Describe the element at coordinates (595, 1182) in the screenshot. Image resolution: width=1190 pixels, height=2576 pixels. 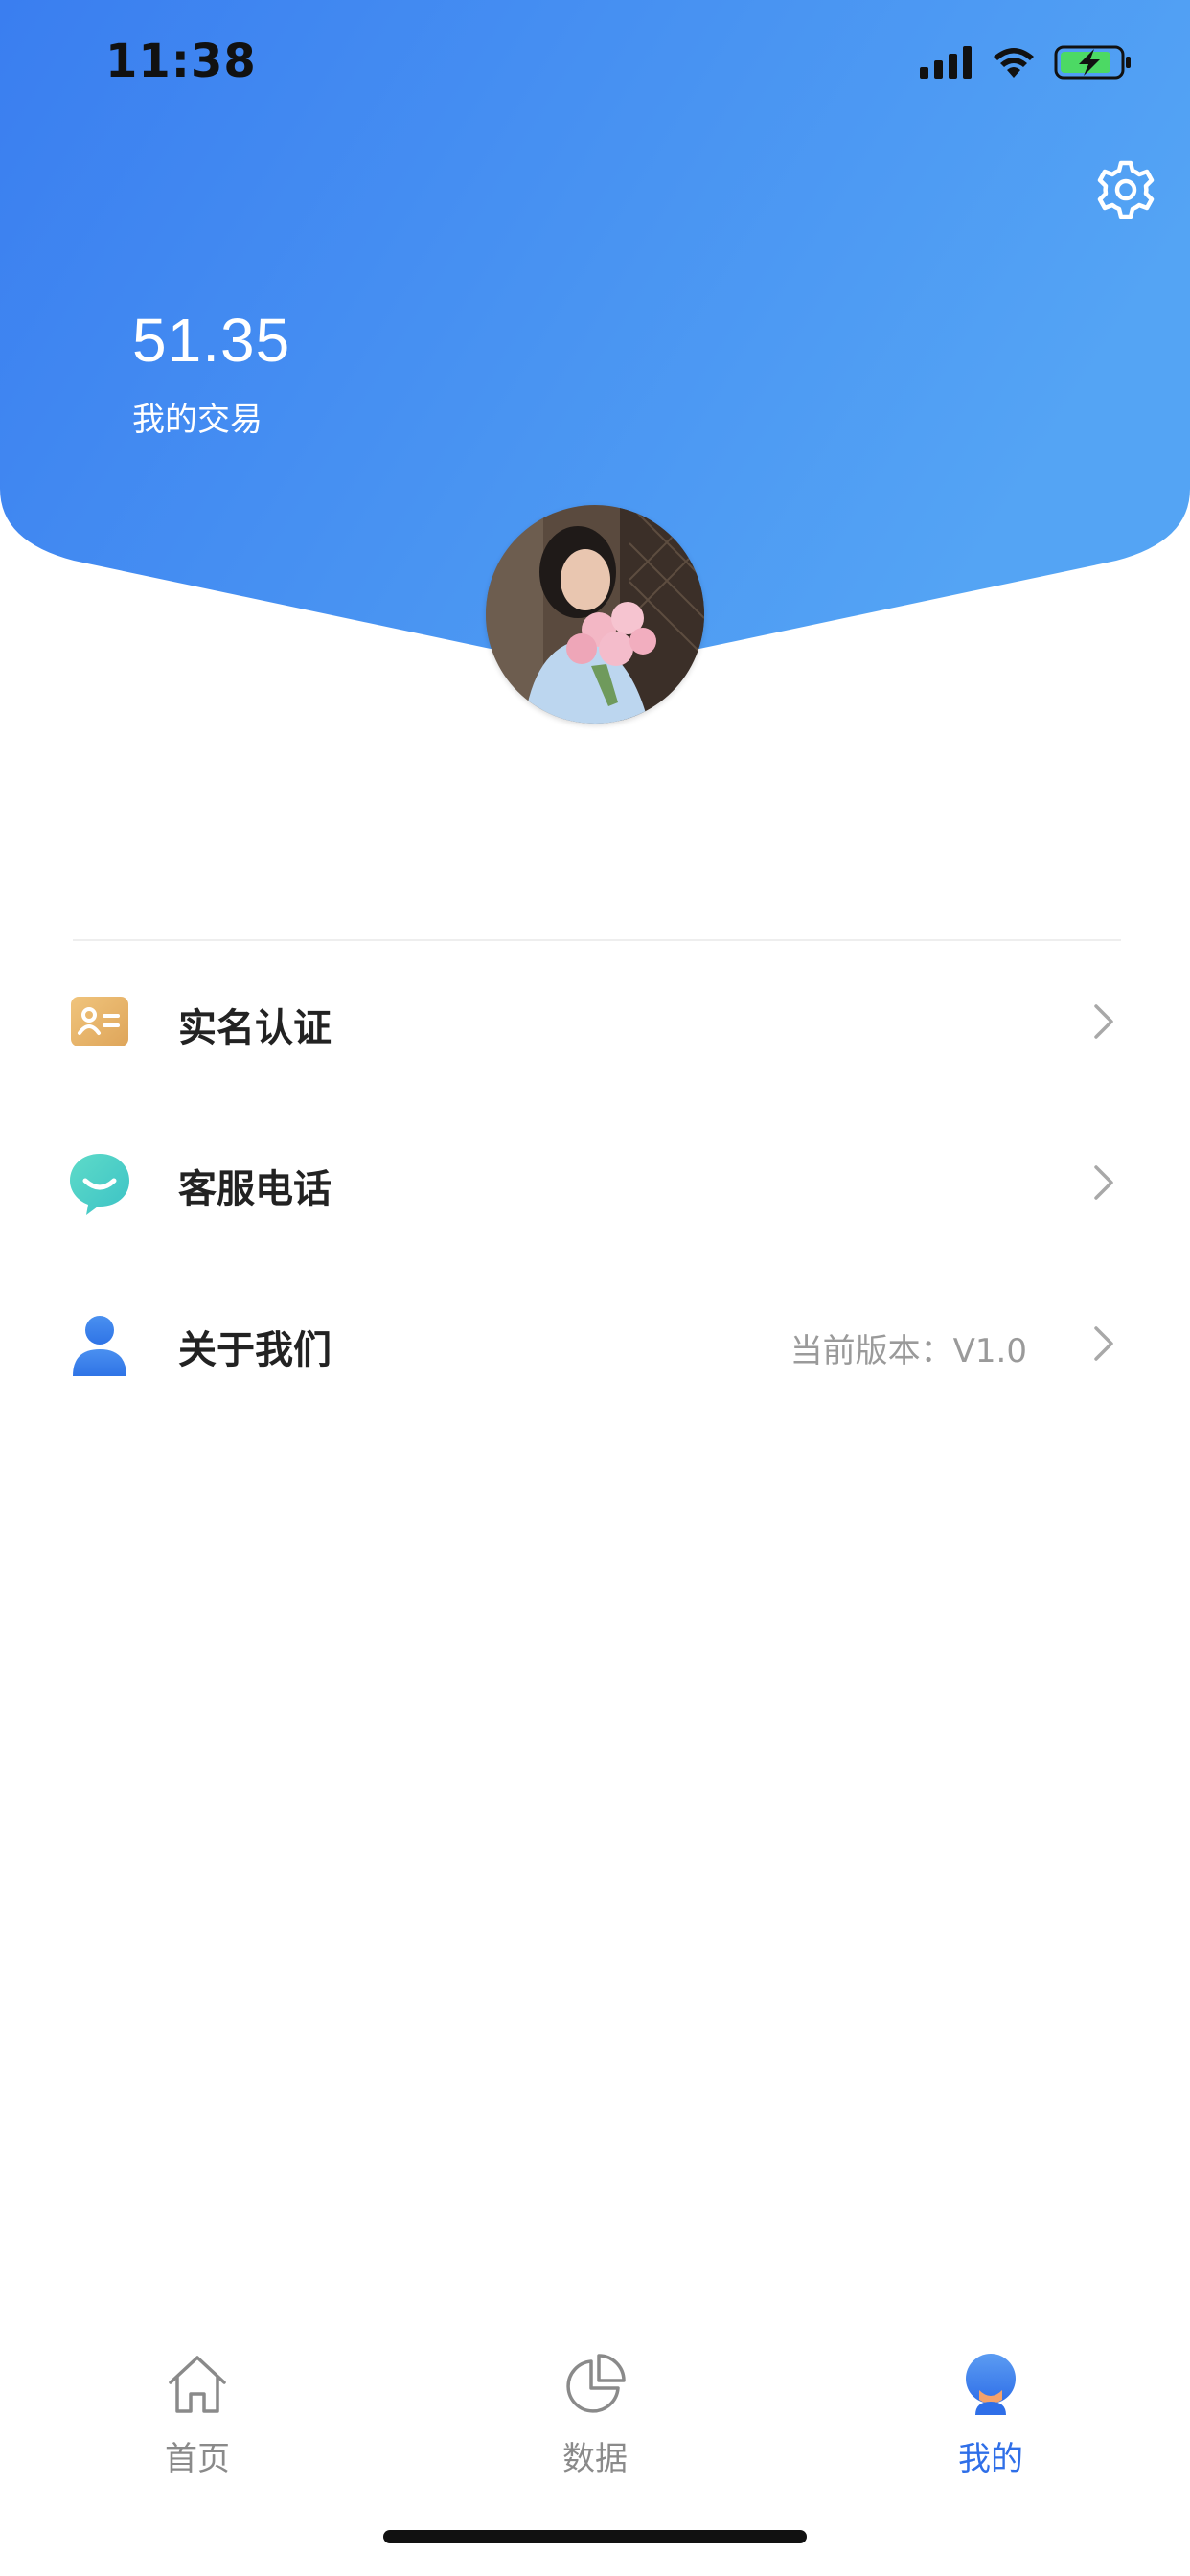
I see `menu-item-customer-service: 客服电话` at that location.